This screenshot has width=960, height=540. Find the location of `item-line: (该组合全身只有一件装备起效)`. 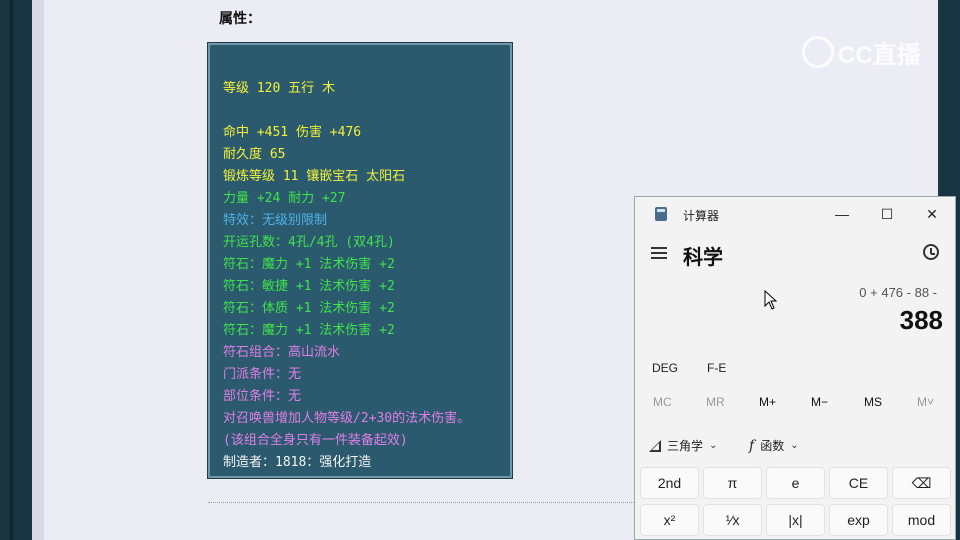

item-line: (该组合全身只有一件装备起效) is located at coordinates (315, 440).